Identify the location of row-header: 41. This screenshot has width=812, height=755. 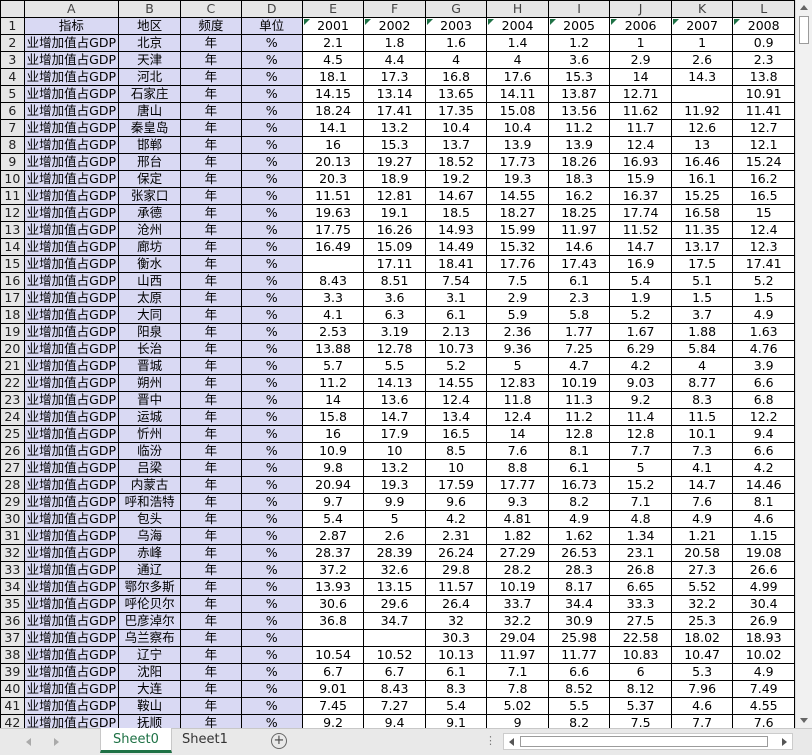
(12, 706).